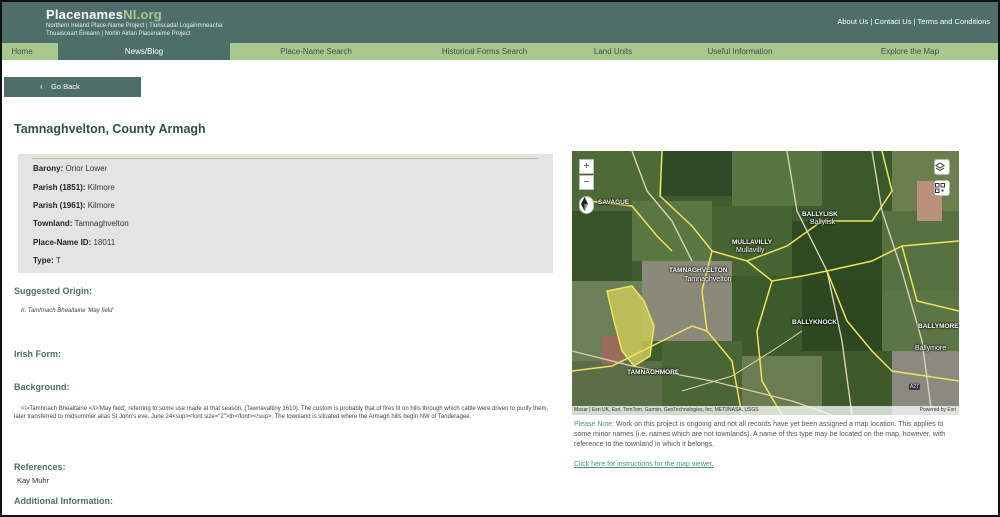  Describe the element at coordinates (938, 410) in the screenshot. I see `powered-by-esri: Powered by Esri` at that location.